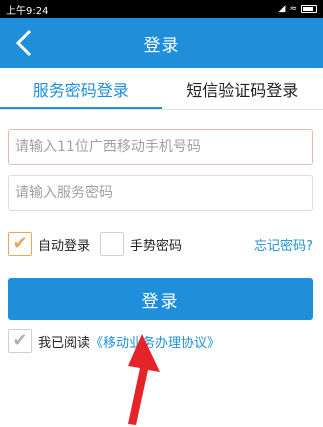 This screenshot has height=427, width=323. Describe the element at coordinates (64, 343) in the screenshot. I see `agreement-prefix: 我已阅读` at that location.